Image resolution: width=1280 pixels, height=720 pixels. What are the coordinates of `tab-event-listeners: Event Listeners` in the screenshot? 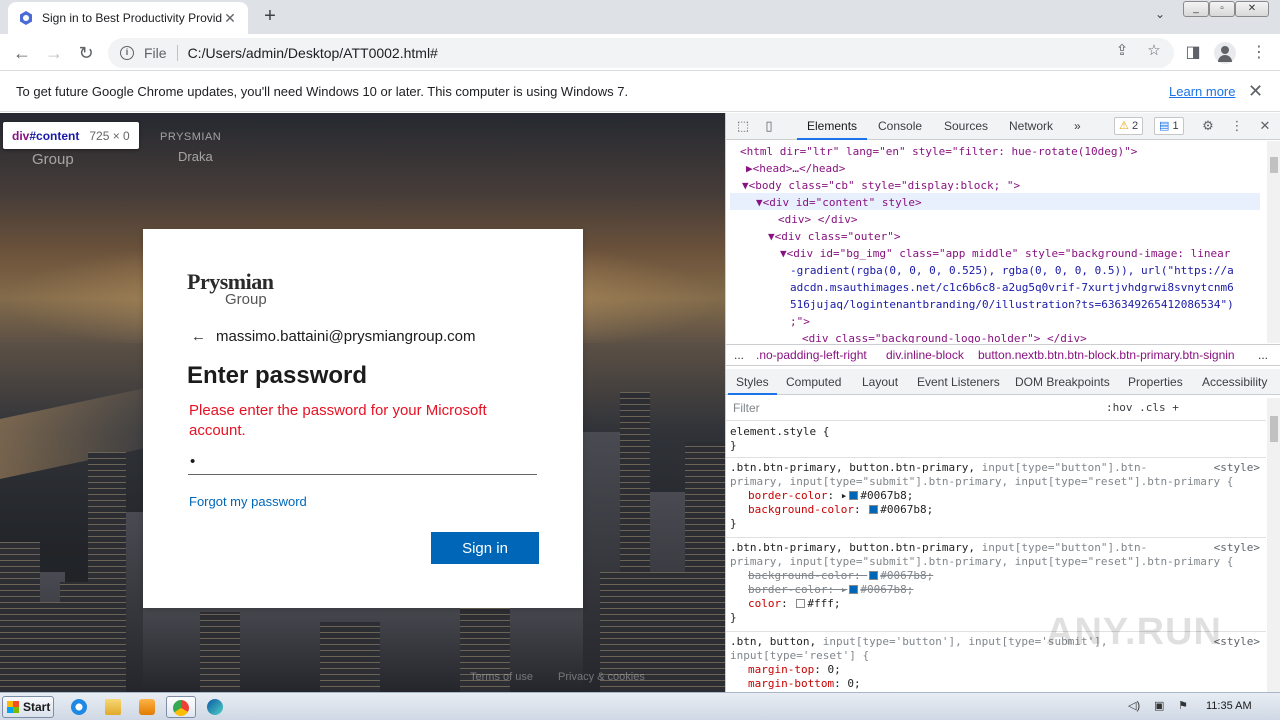 It's located at (958, 382).